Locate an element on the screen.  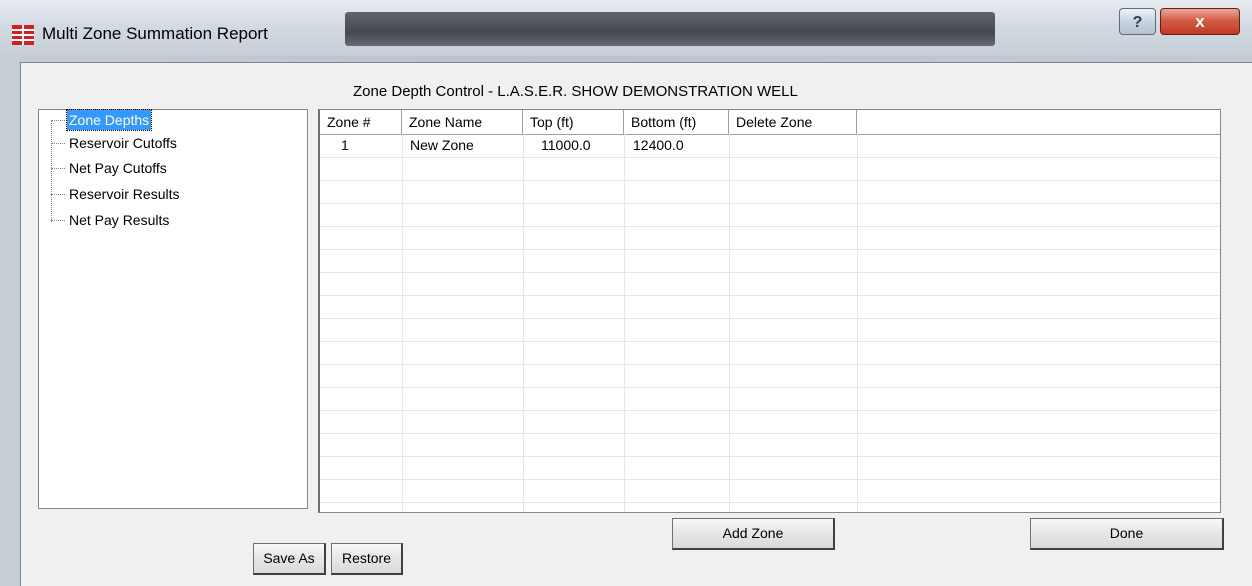
close-button: x is located at coordinates (1200, 21).